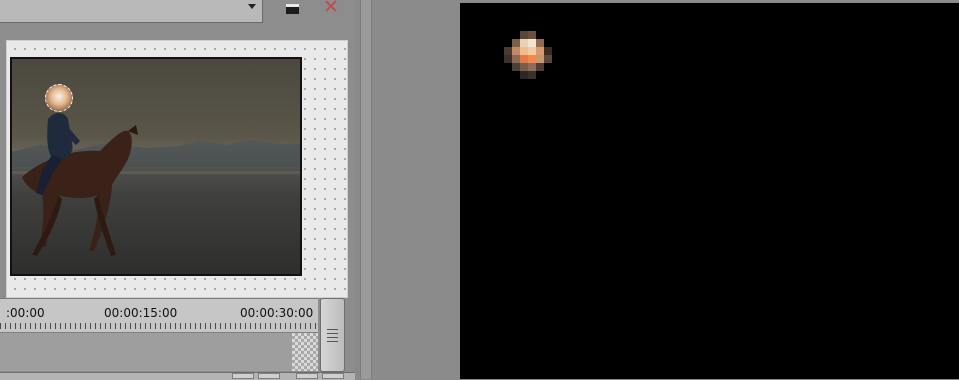 The image size is (959, 380). Describe the element at coordinates (252, 6) in the screenshot. I see `dropdown-caret-icon` at that location.